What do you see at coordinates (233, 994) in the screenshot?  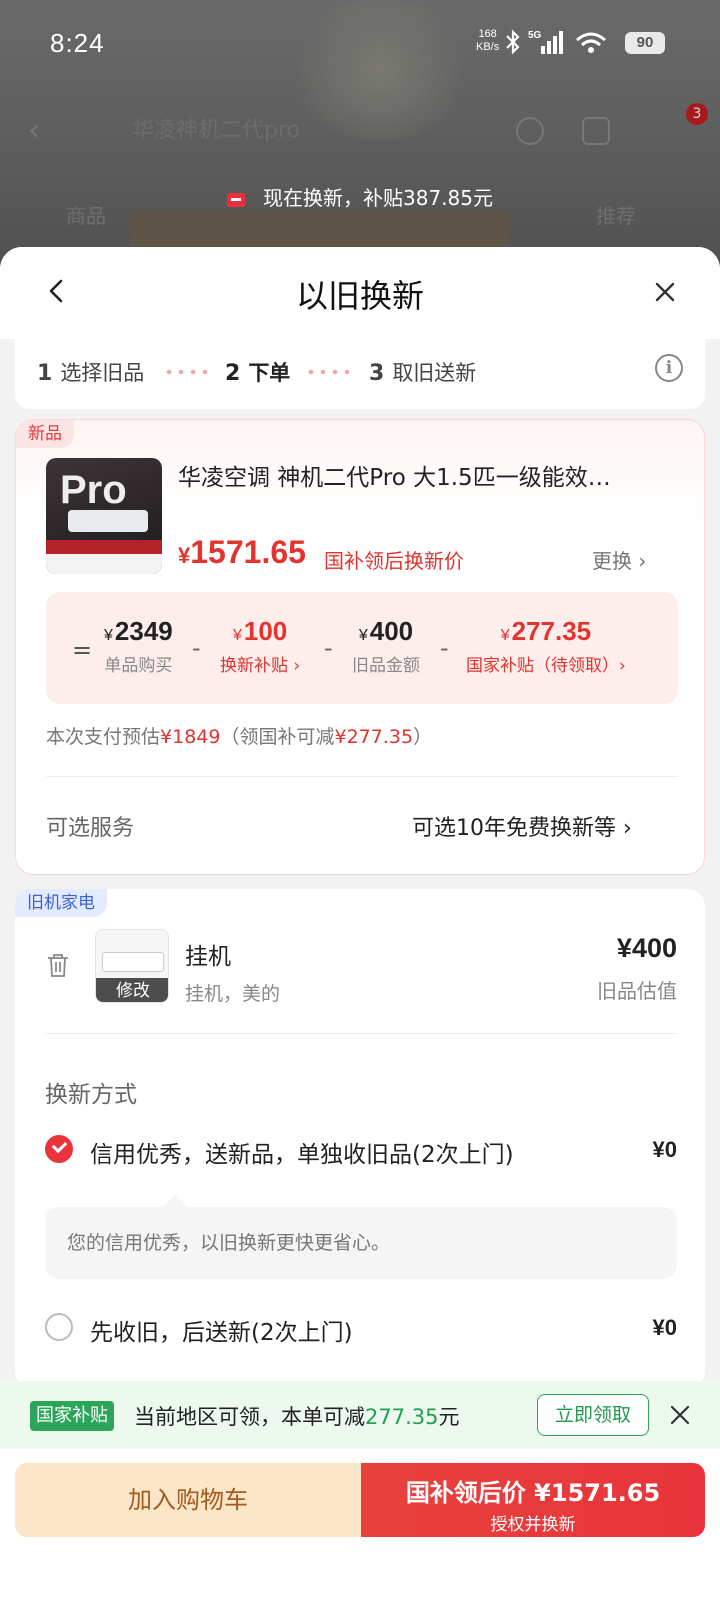 I see `old-appliance-detail: 挂机，美的` at bounding box center [233, 994].